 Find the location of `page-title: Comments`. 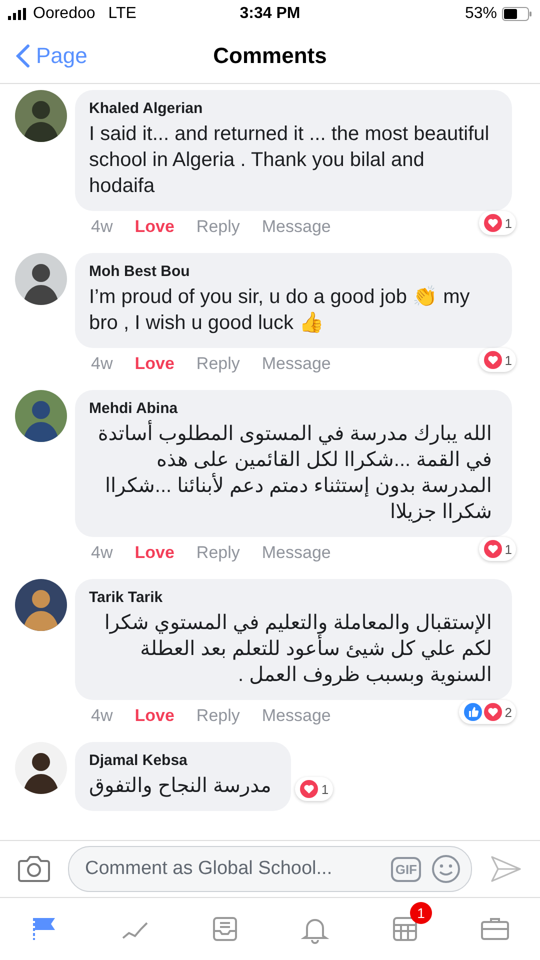

page-title: Comments is located at coordinates (270, 55).